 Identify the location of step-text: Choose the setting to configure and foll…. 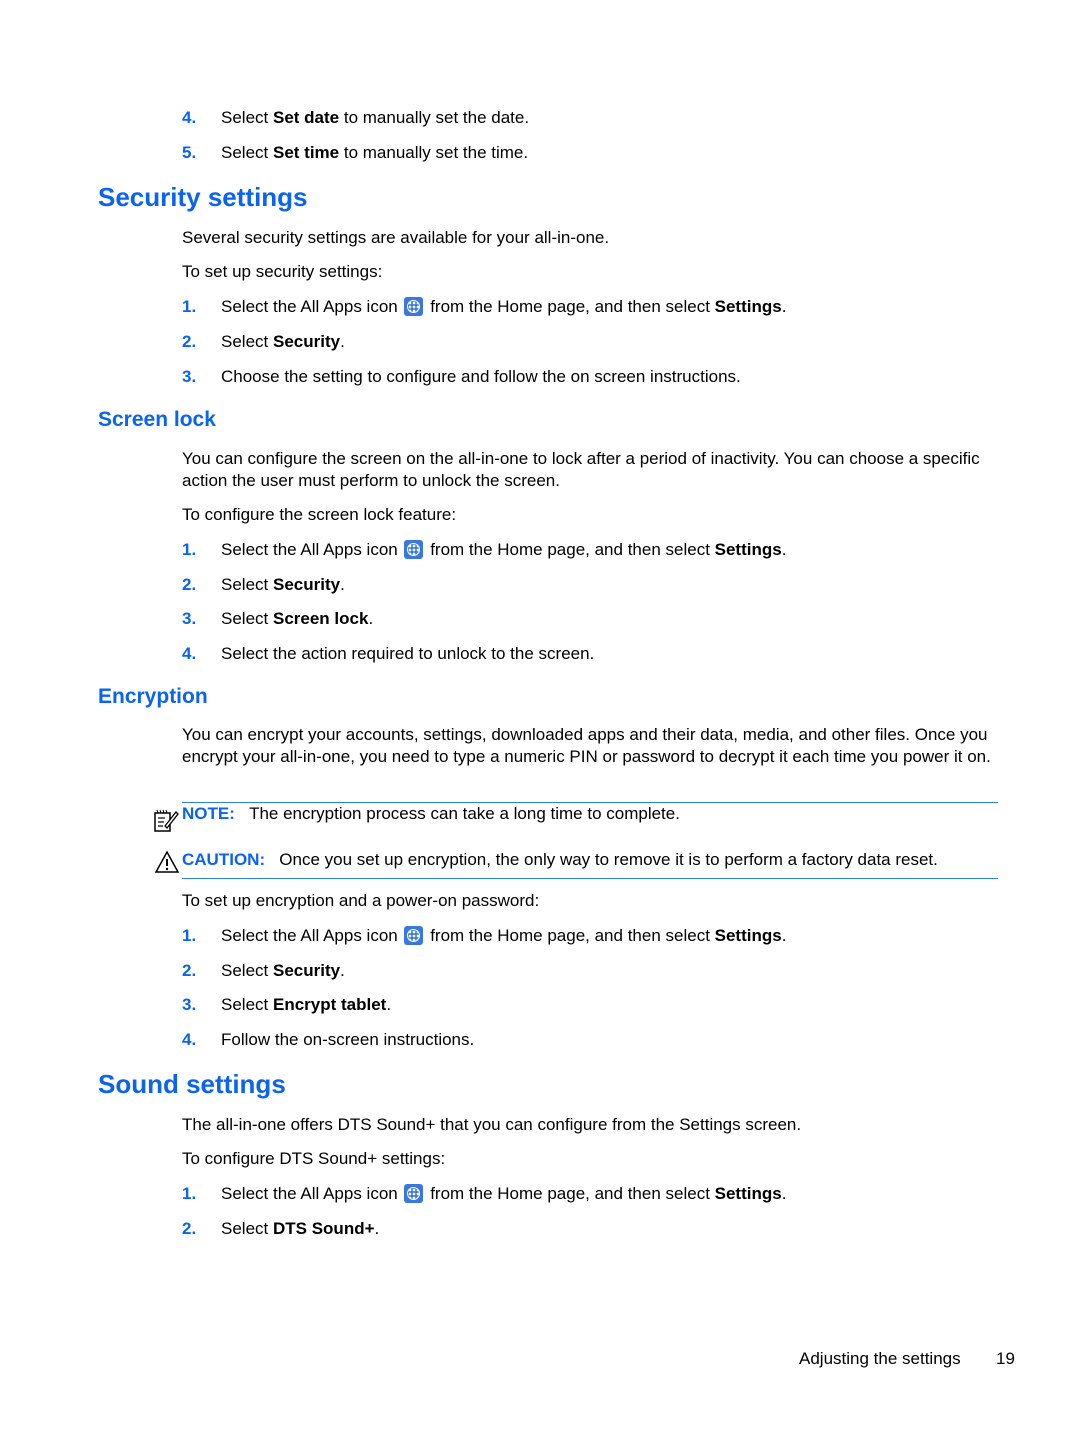
(481, 376).